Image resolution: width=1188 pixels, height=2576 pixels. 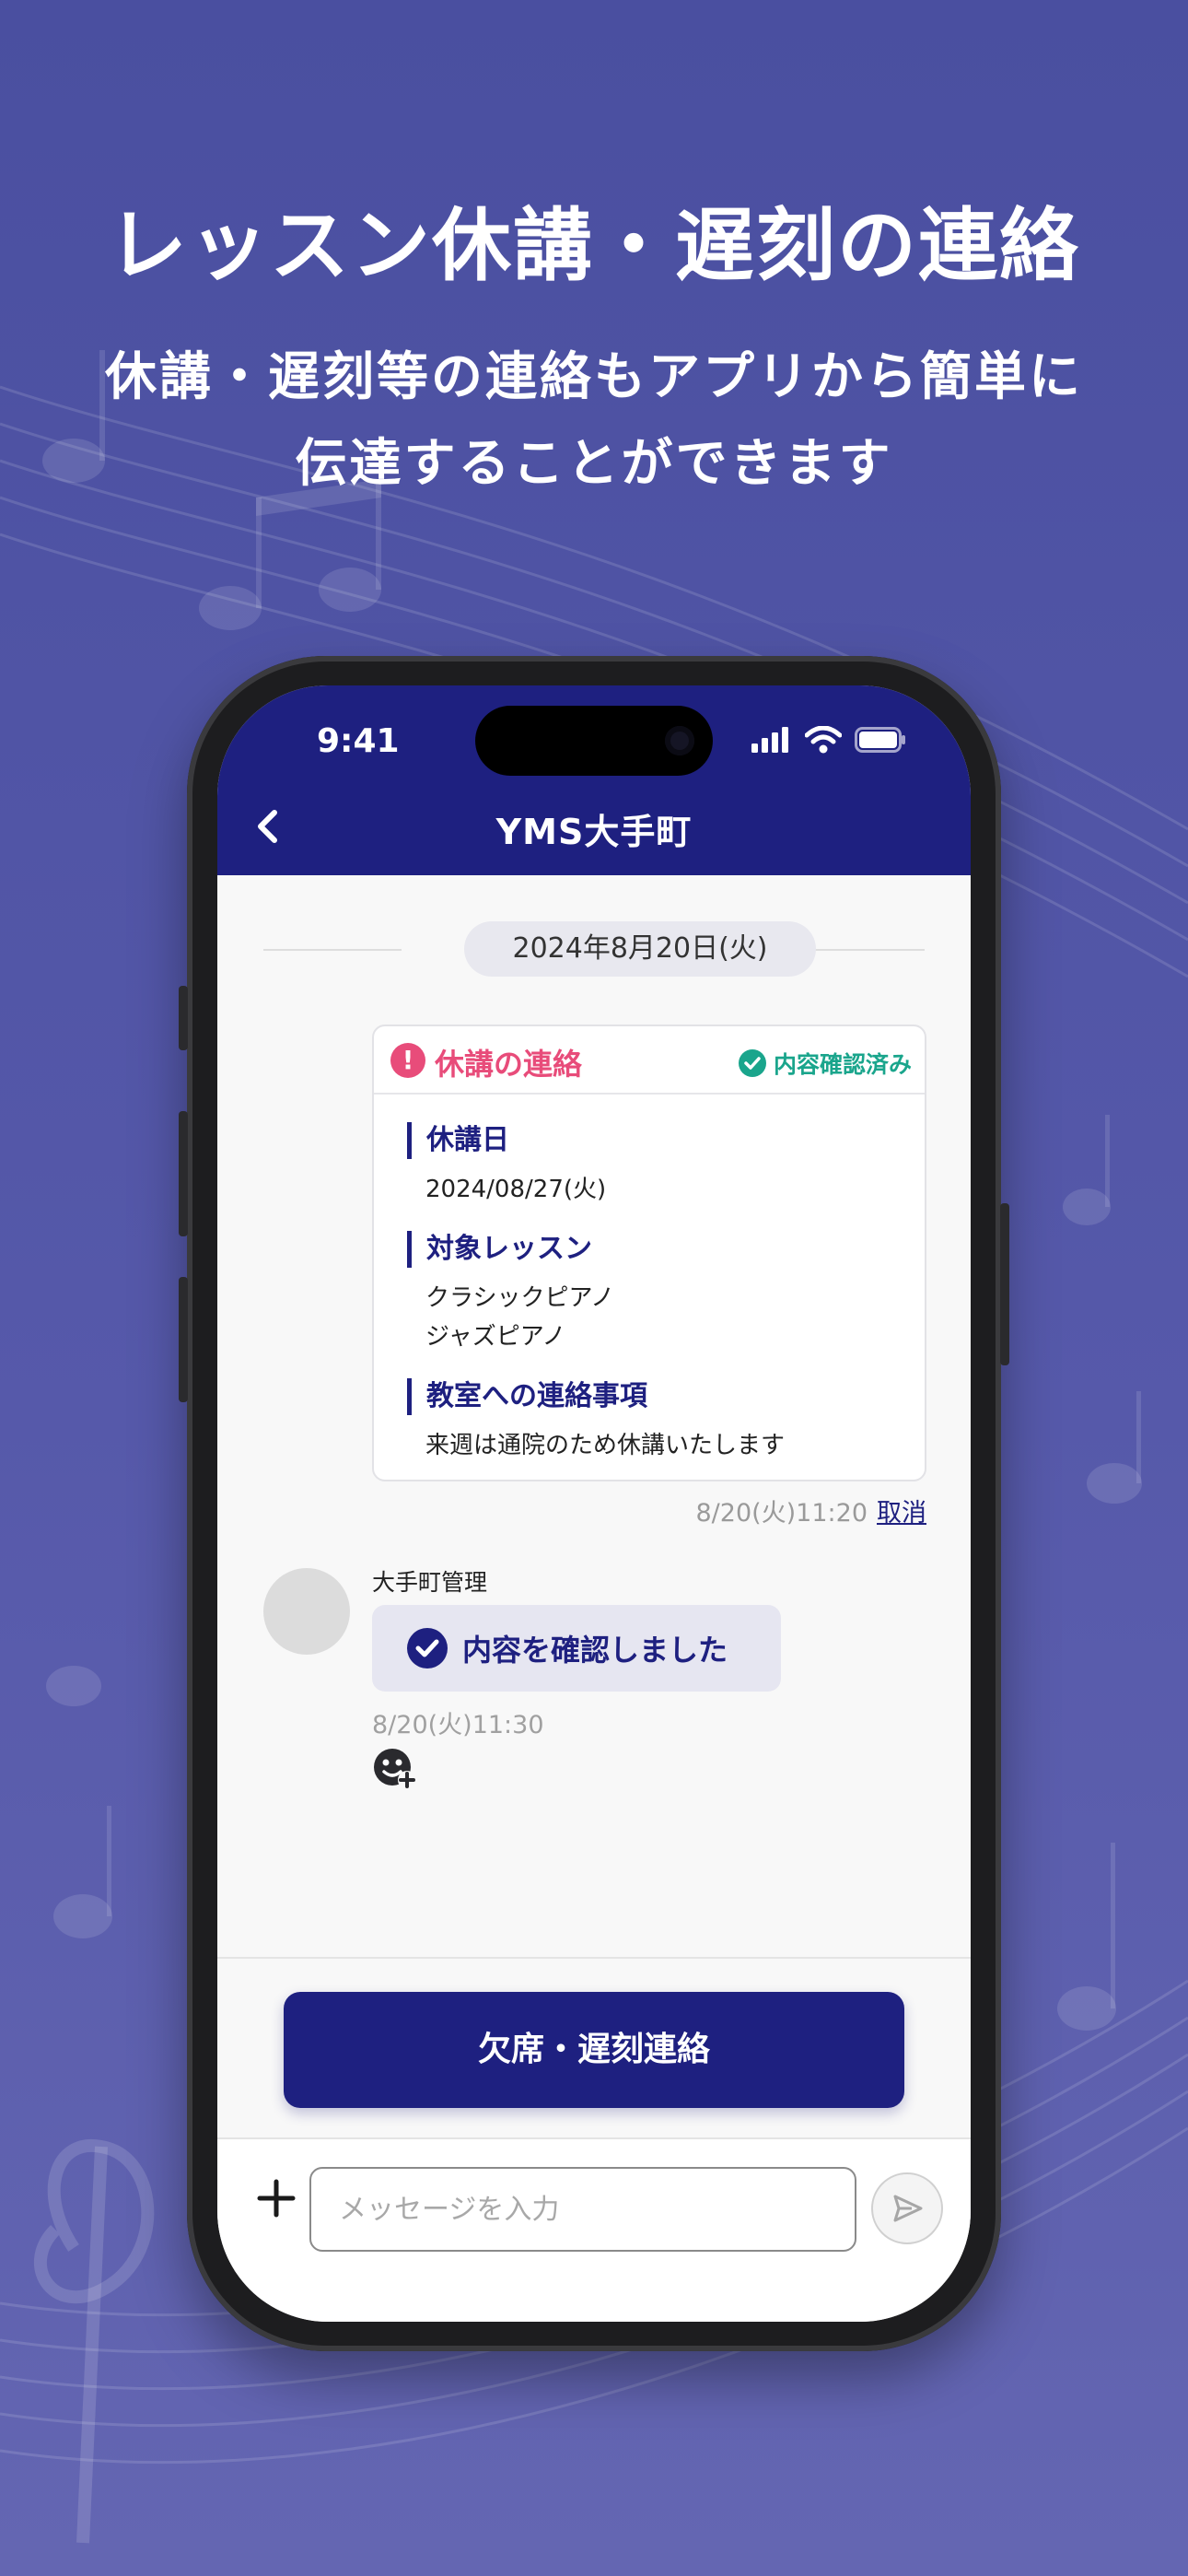 What do you see at coordinates (640, 949) in the screenshot?
I see `date-label: 2024年8月20日(火)` at bounding box center [640, 949].